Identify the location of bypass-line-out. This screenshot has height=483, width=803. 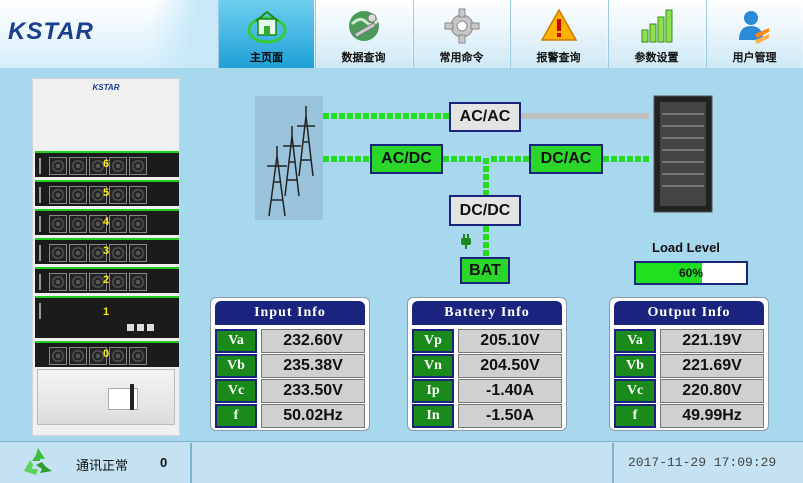
(585, 116).